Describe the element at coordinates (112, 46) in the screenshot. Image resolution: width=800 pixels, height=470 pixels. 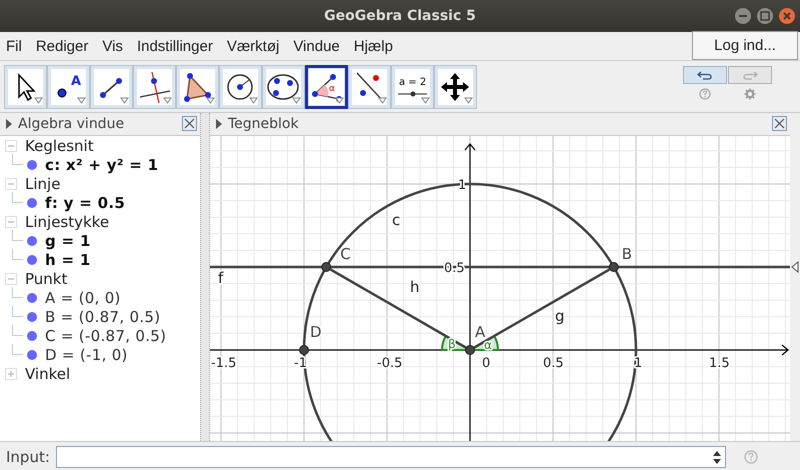
I see `menu-item: Vis` at that location.